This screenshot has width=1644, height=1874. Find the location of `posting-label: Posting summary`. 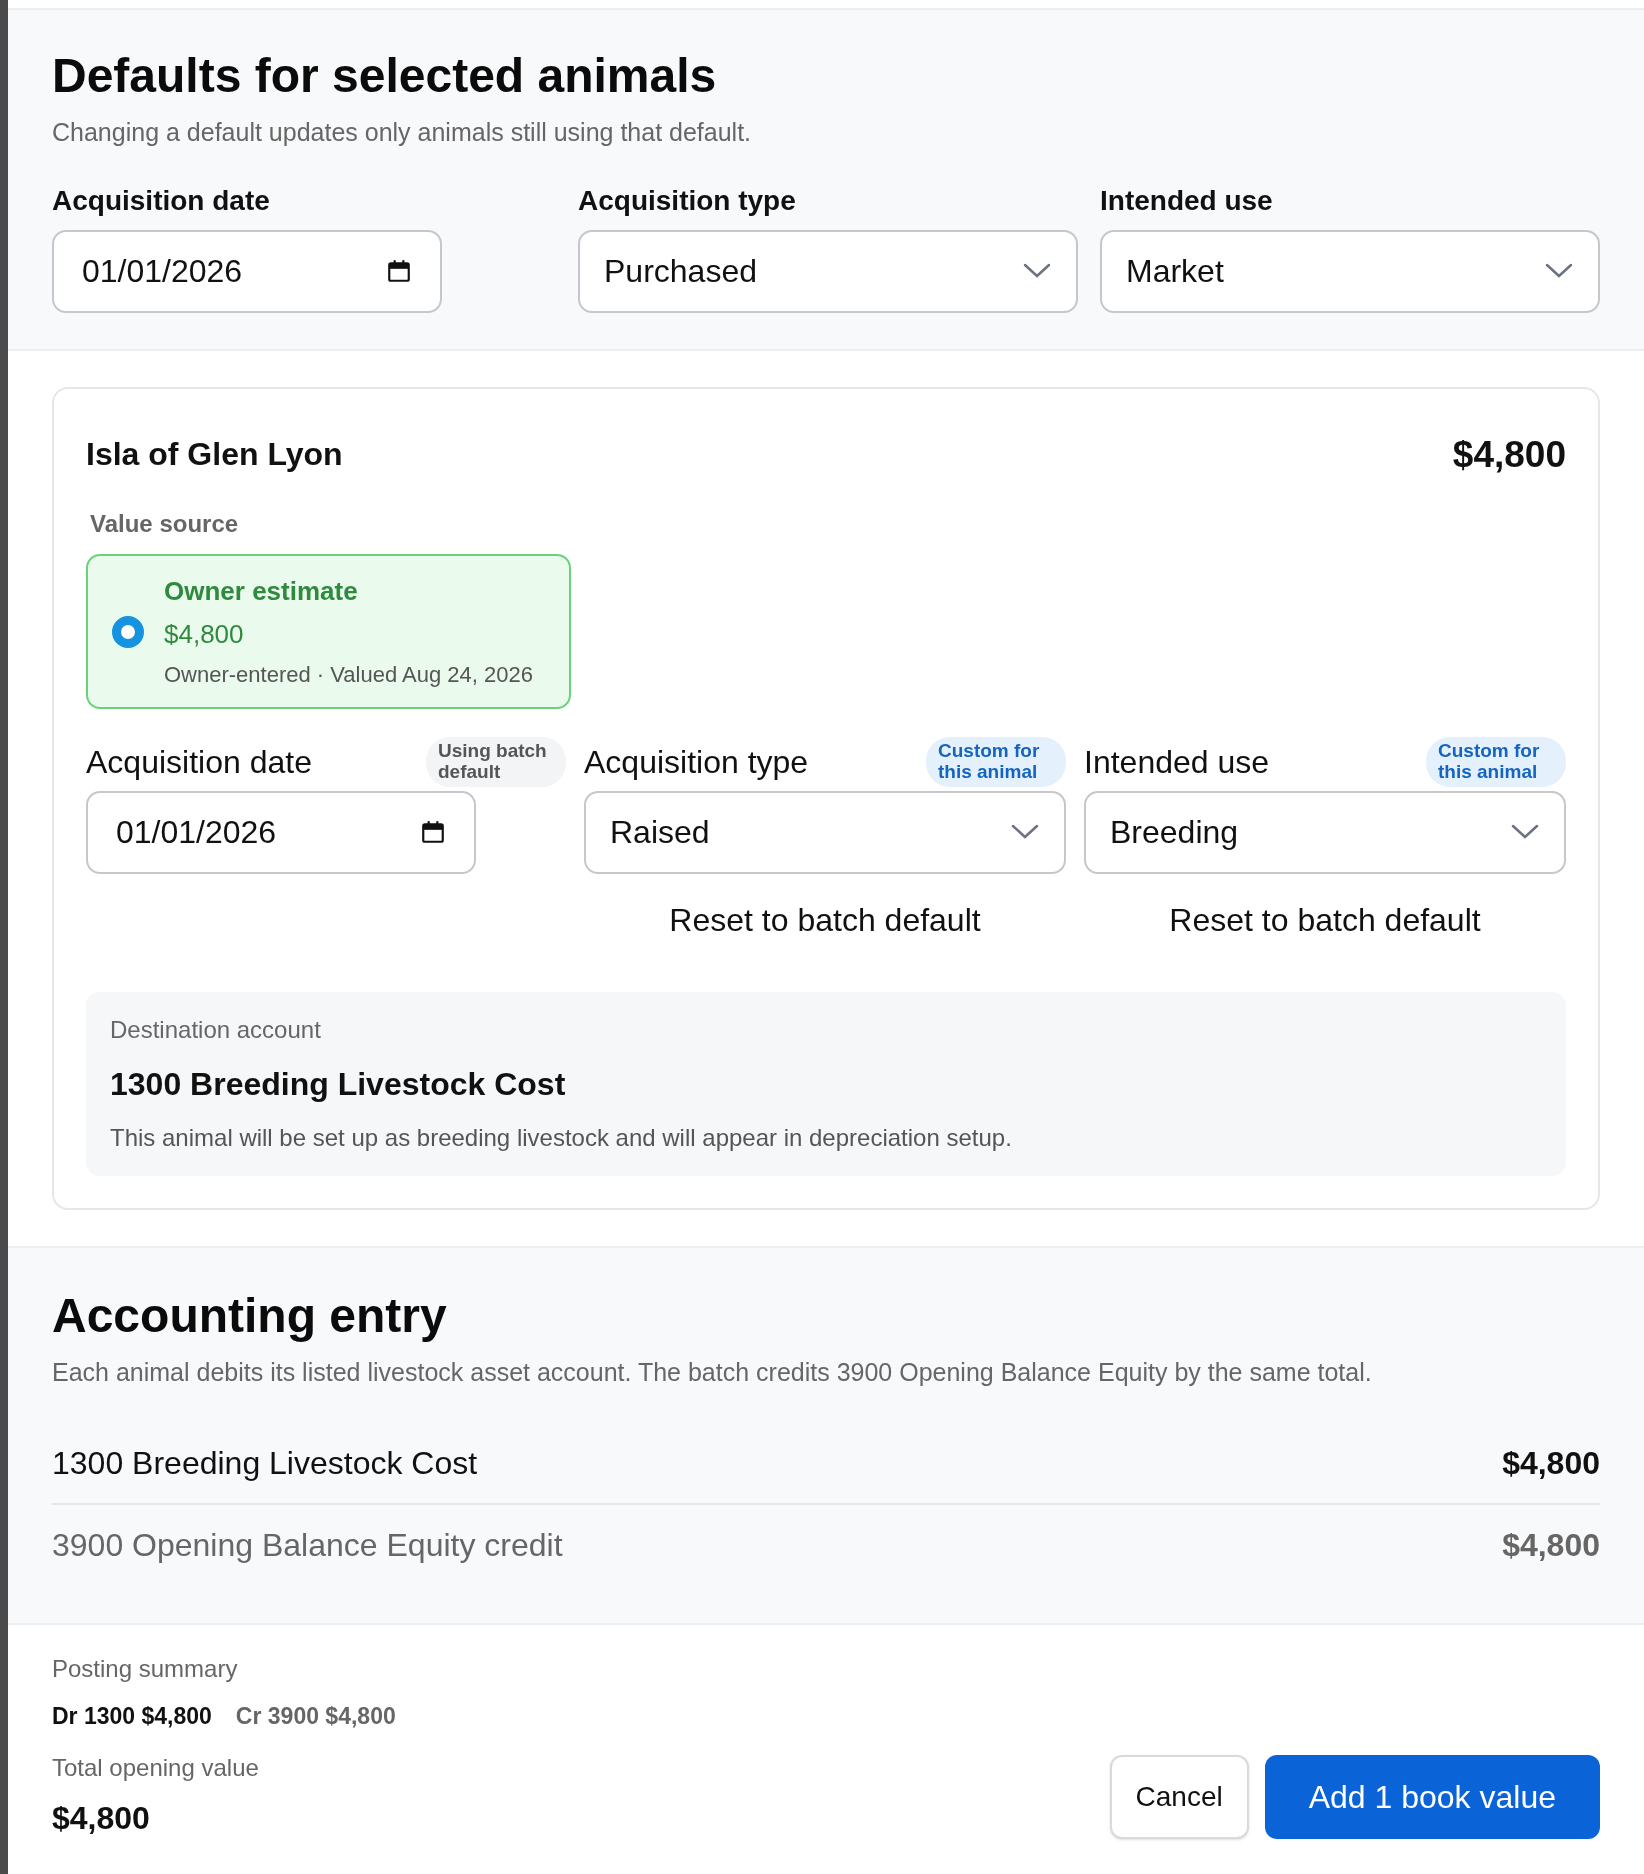

posting-label: Posting summary is located at coordinates (145, 1669).